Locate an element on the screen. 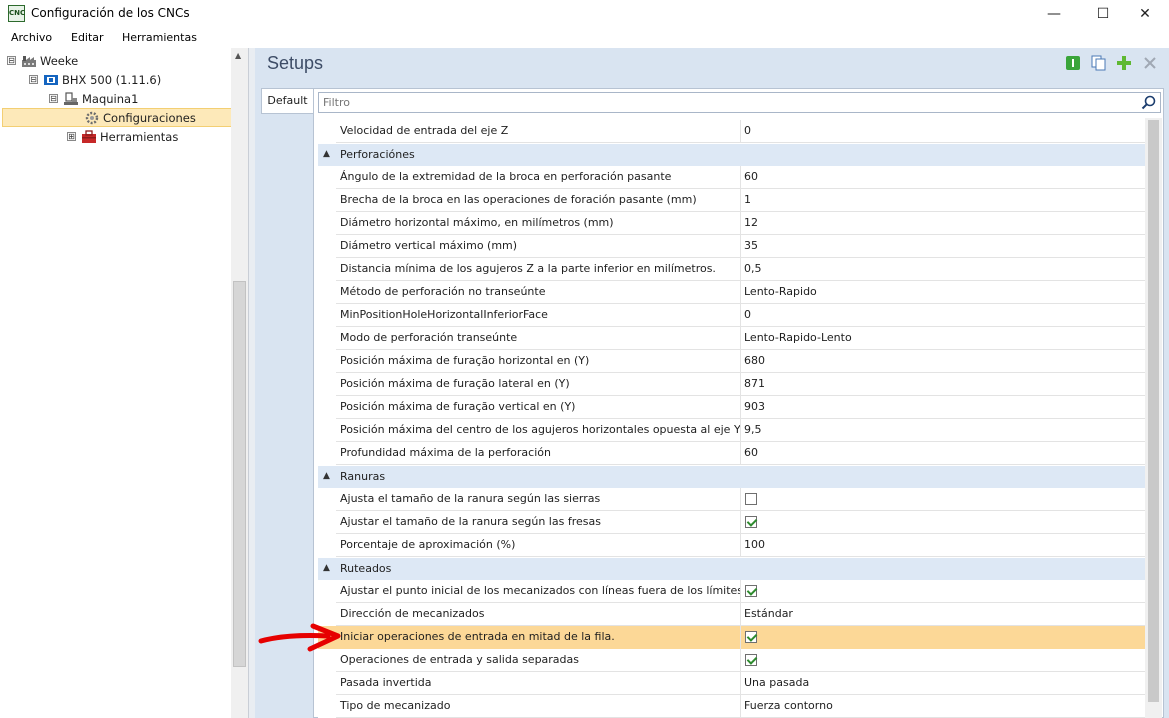  tree-item-herramientas: ⊞ Herramientas is located at coordinates (122, 136).